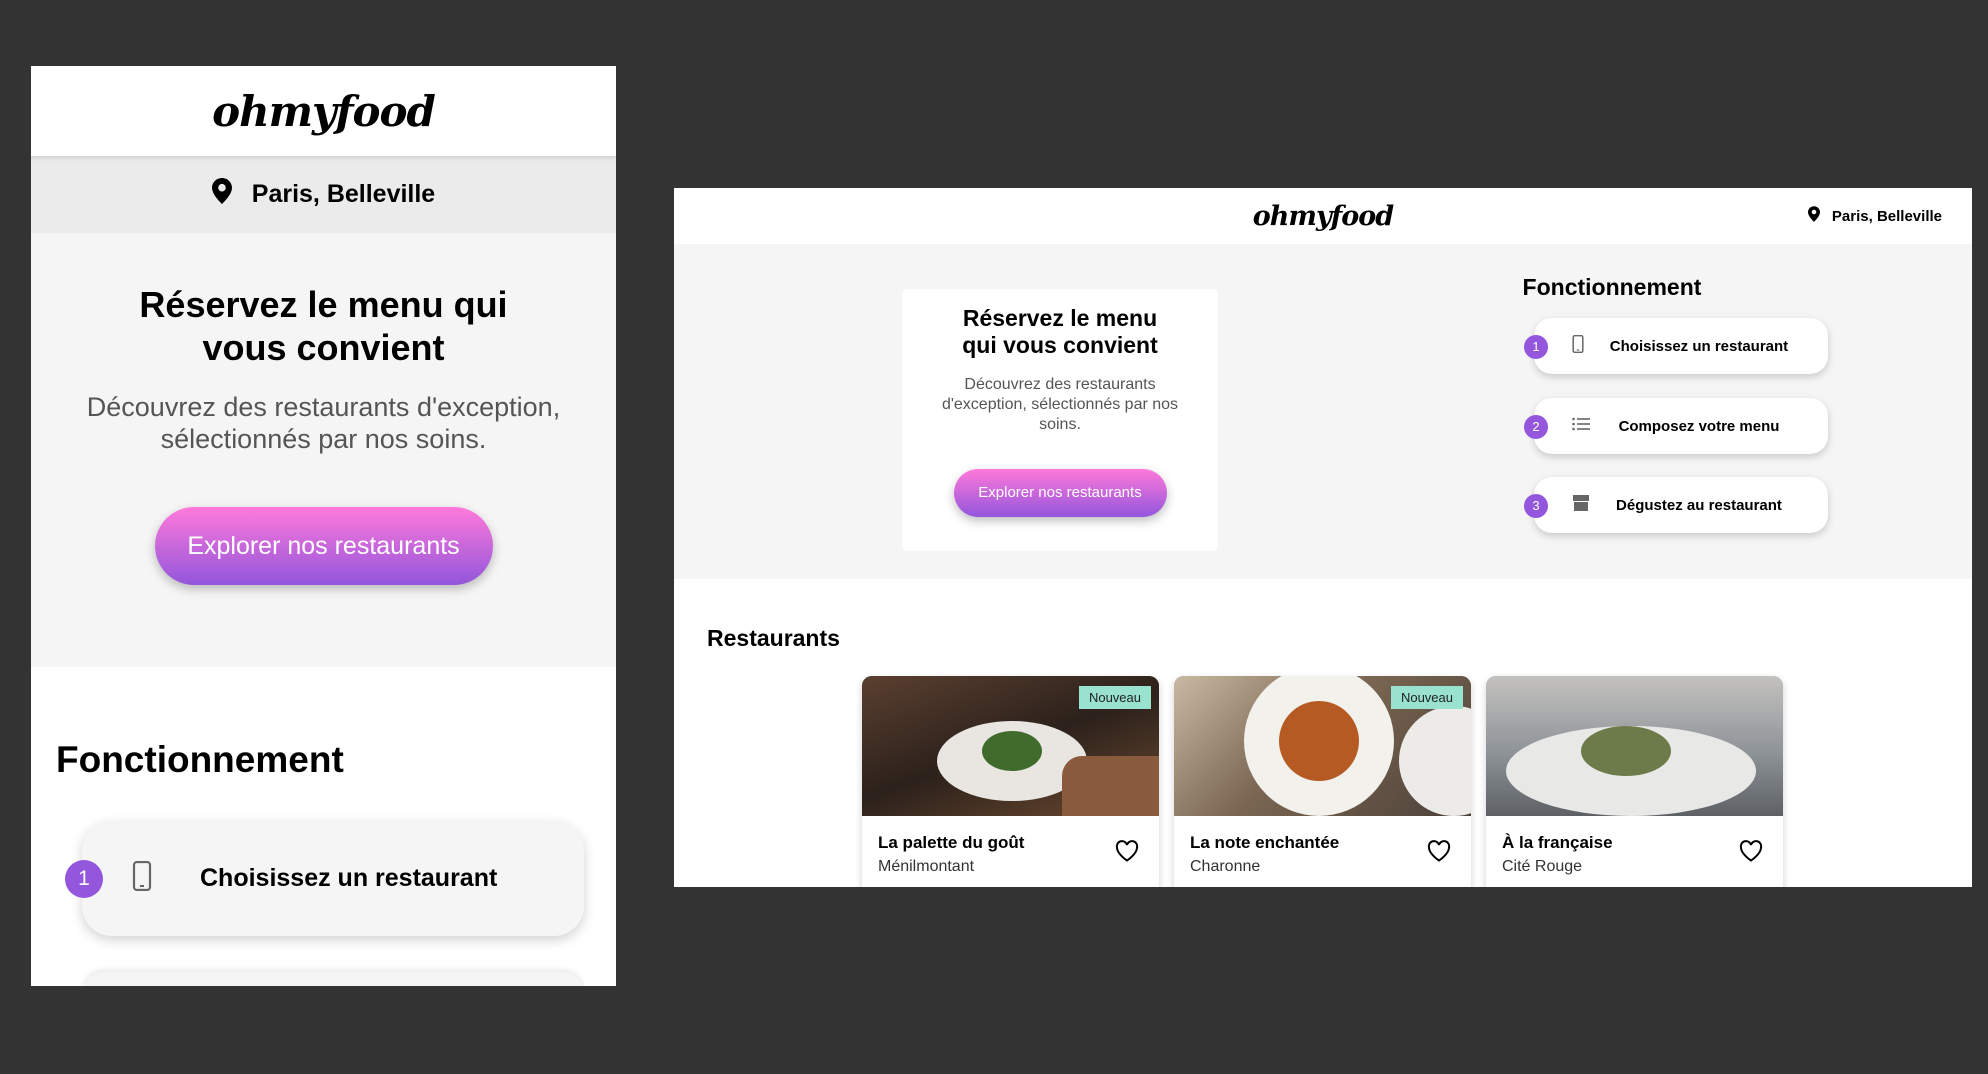  What do you see at coordinates (1581, 505) in the screenshot?
I see `store-icon` at bounding box center [1581, 505].